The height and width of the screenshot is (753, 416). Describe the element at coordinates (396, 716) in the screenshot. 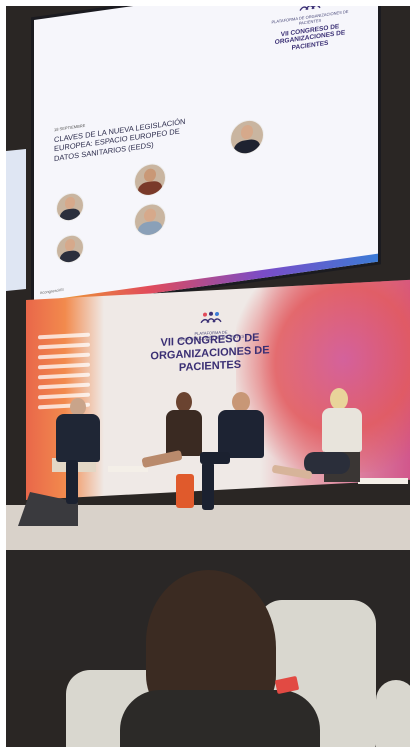

I see `audience-seat` at that location.